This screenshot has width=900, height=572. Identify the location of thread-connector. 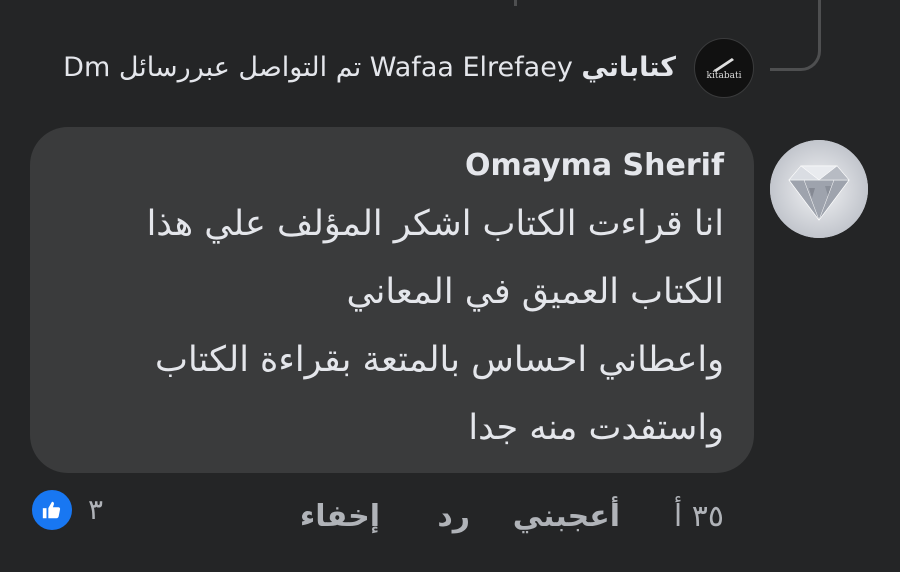
(795, 35).